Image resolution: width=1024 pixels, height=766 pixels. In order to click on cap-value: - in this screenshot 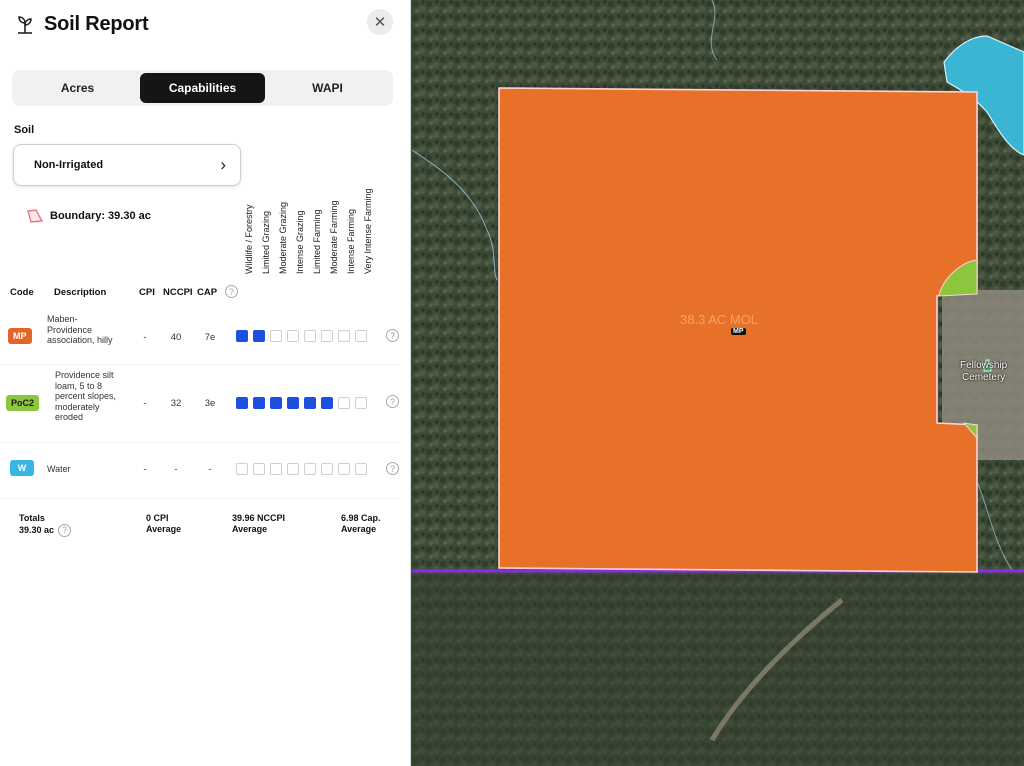, I will do `click(210, 469)`.